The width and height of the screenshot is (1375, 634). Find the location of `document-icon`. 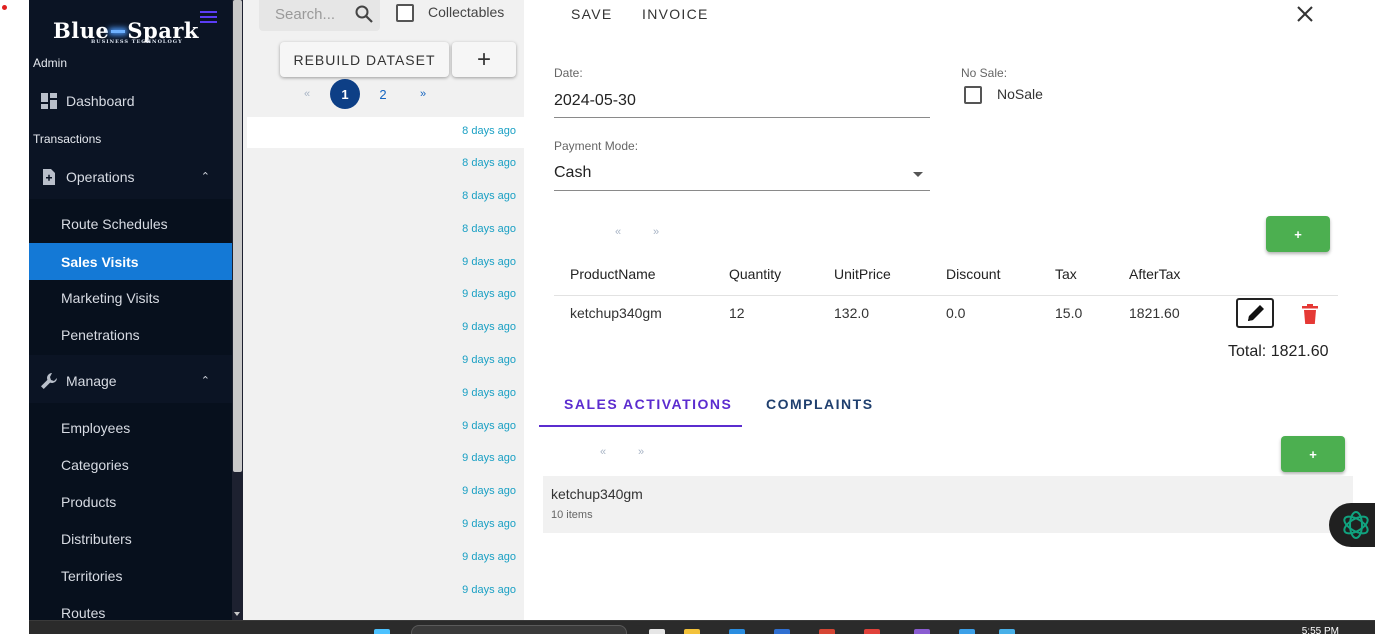

document-icon is located at coordinates (49, 177).